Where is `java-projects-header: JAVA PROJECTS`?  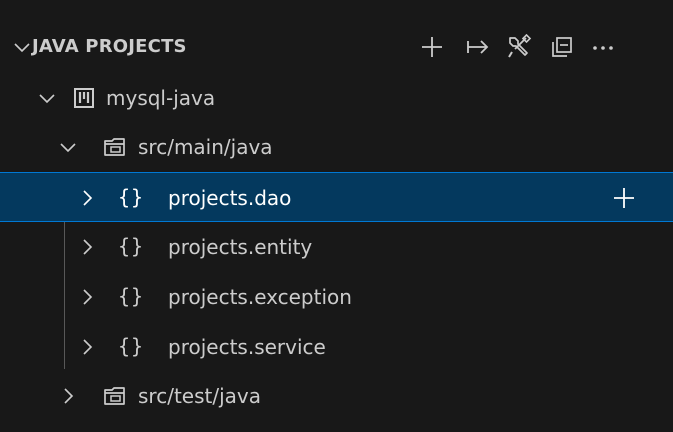 java-projects-header: JAVA PROJECTS is located at coordinates (336, 47).